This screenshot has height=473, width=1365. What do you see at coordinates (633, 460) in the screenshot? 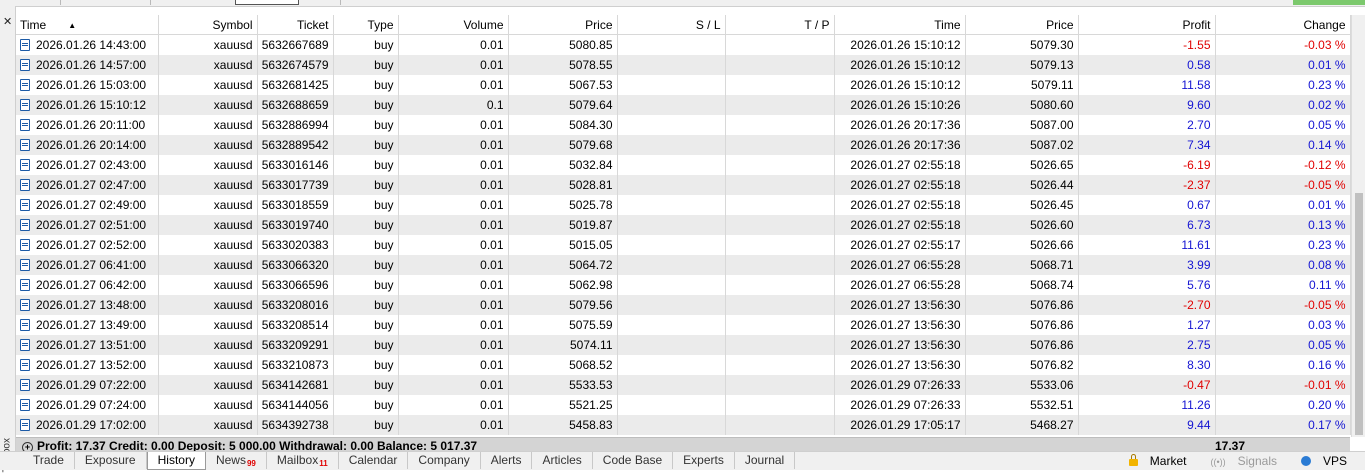
I see `tab-code-base: Code Base` at bounding box center [633, 460].